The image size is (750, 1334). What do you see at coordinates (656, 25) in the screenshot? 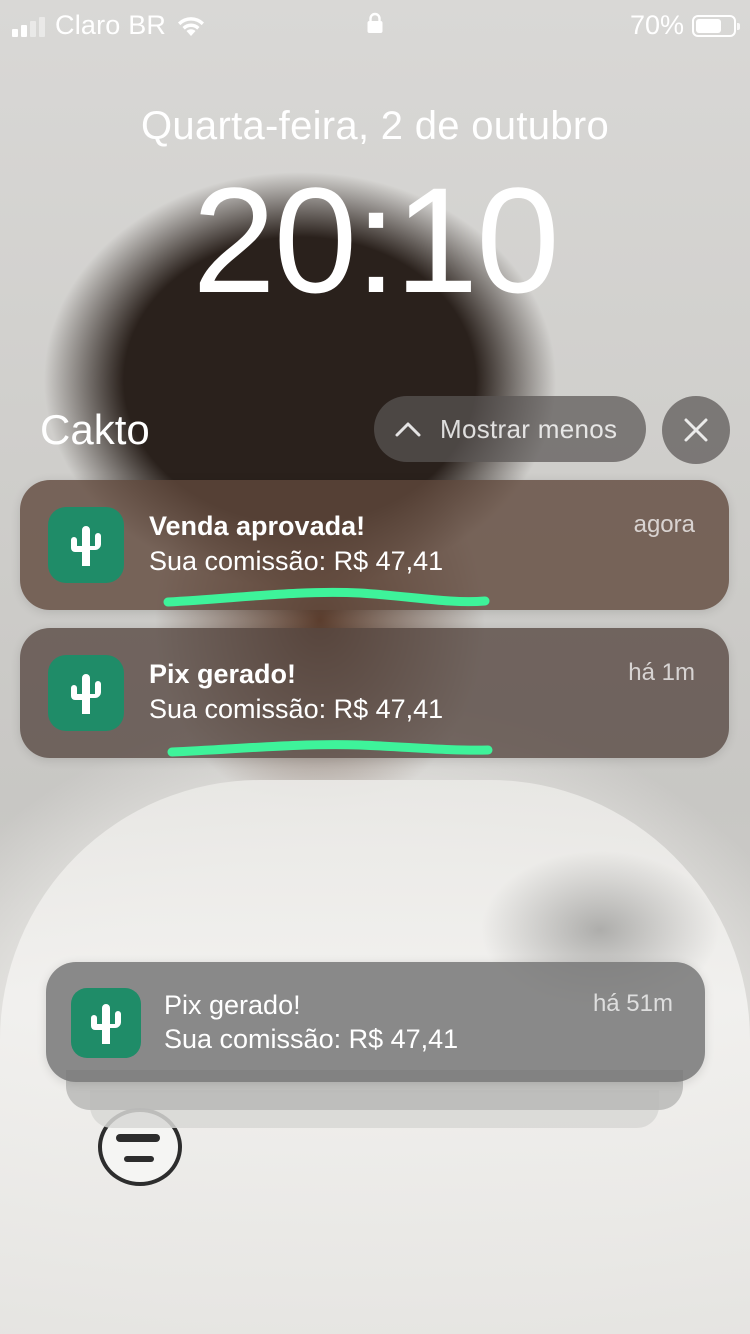
I see `battery-percent: 70%` at bounding box center [656, 25].